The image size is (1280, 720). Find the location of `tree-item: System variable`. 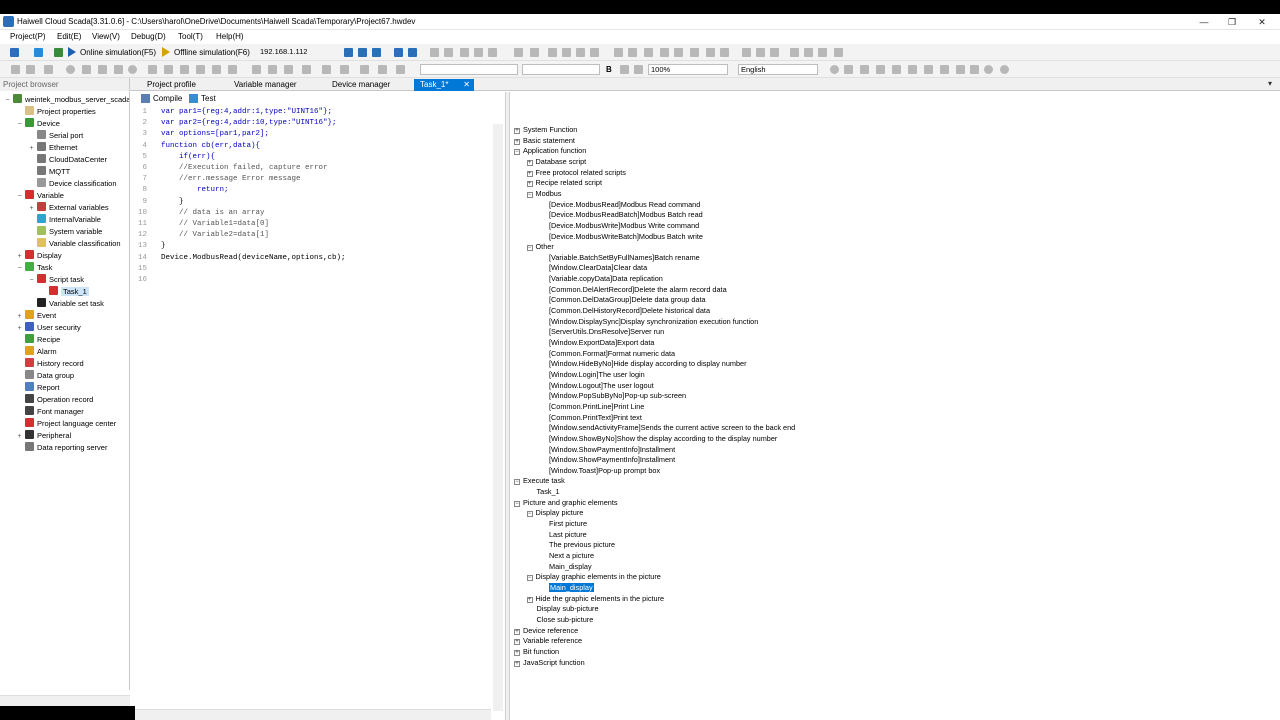

tree-item: System variable is located at coordinates (65, 232).